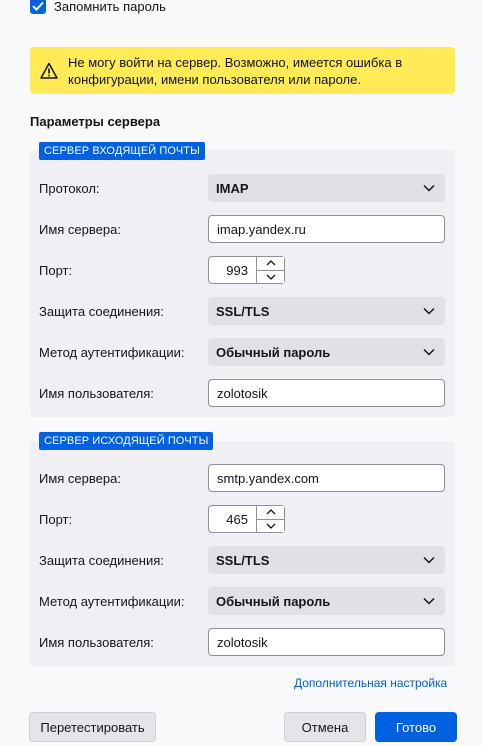 The height and width of the screenshot is (746, 483). Describe the element at coordinates (273, 601) in the screenshot. I see `outgoing-auth-value: Обычный пароль` at that location.